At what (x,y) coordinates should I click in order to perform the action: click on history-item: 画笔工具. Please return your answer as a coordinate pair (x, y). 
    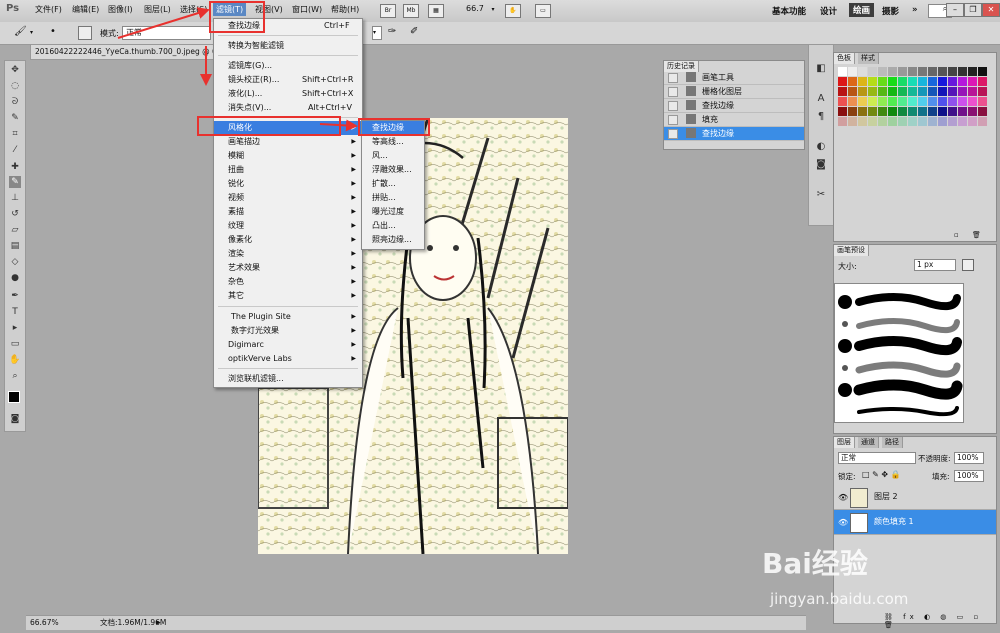
    Looking at the image, I should click on (734, 78).